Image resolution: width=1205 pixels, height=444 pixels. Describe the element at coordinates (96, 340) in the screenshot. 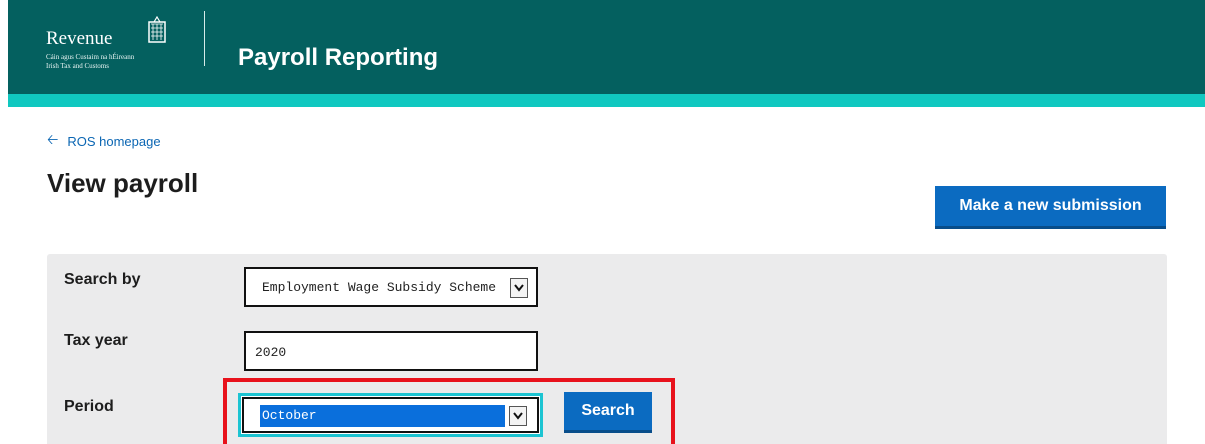

I see `tax-year-label: Tax year` at that location.